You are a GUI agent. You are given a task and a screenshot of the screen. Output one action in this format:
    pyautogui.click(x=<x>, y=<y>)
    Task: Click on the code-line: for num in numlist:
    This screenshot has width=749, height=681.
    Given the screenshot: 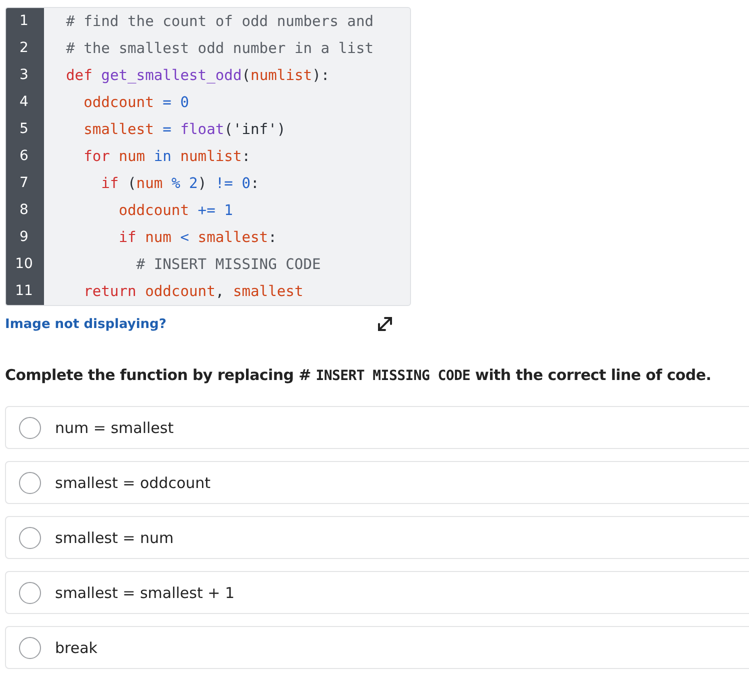 What is the action you would take?
    pyautogui.click(x=166, y=156)
    